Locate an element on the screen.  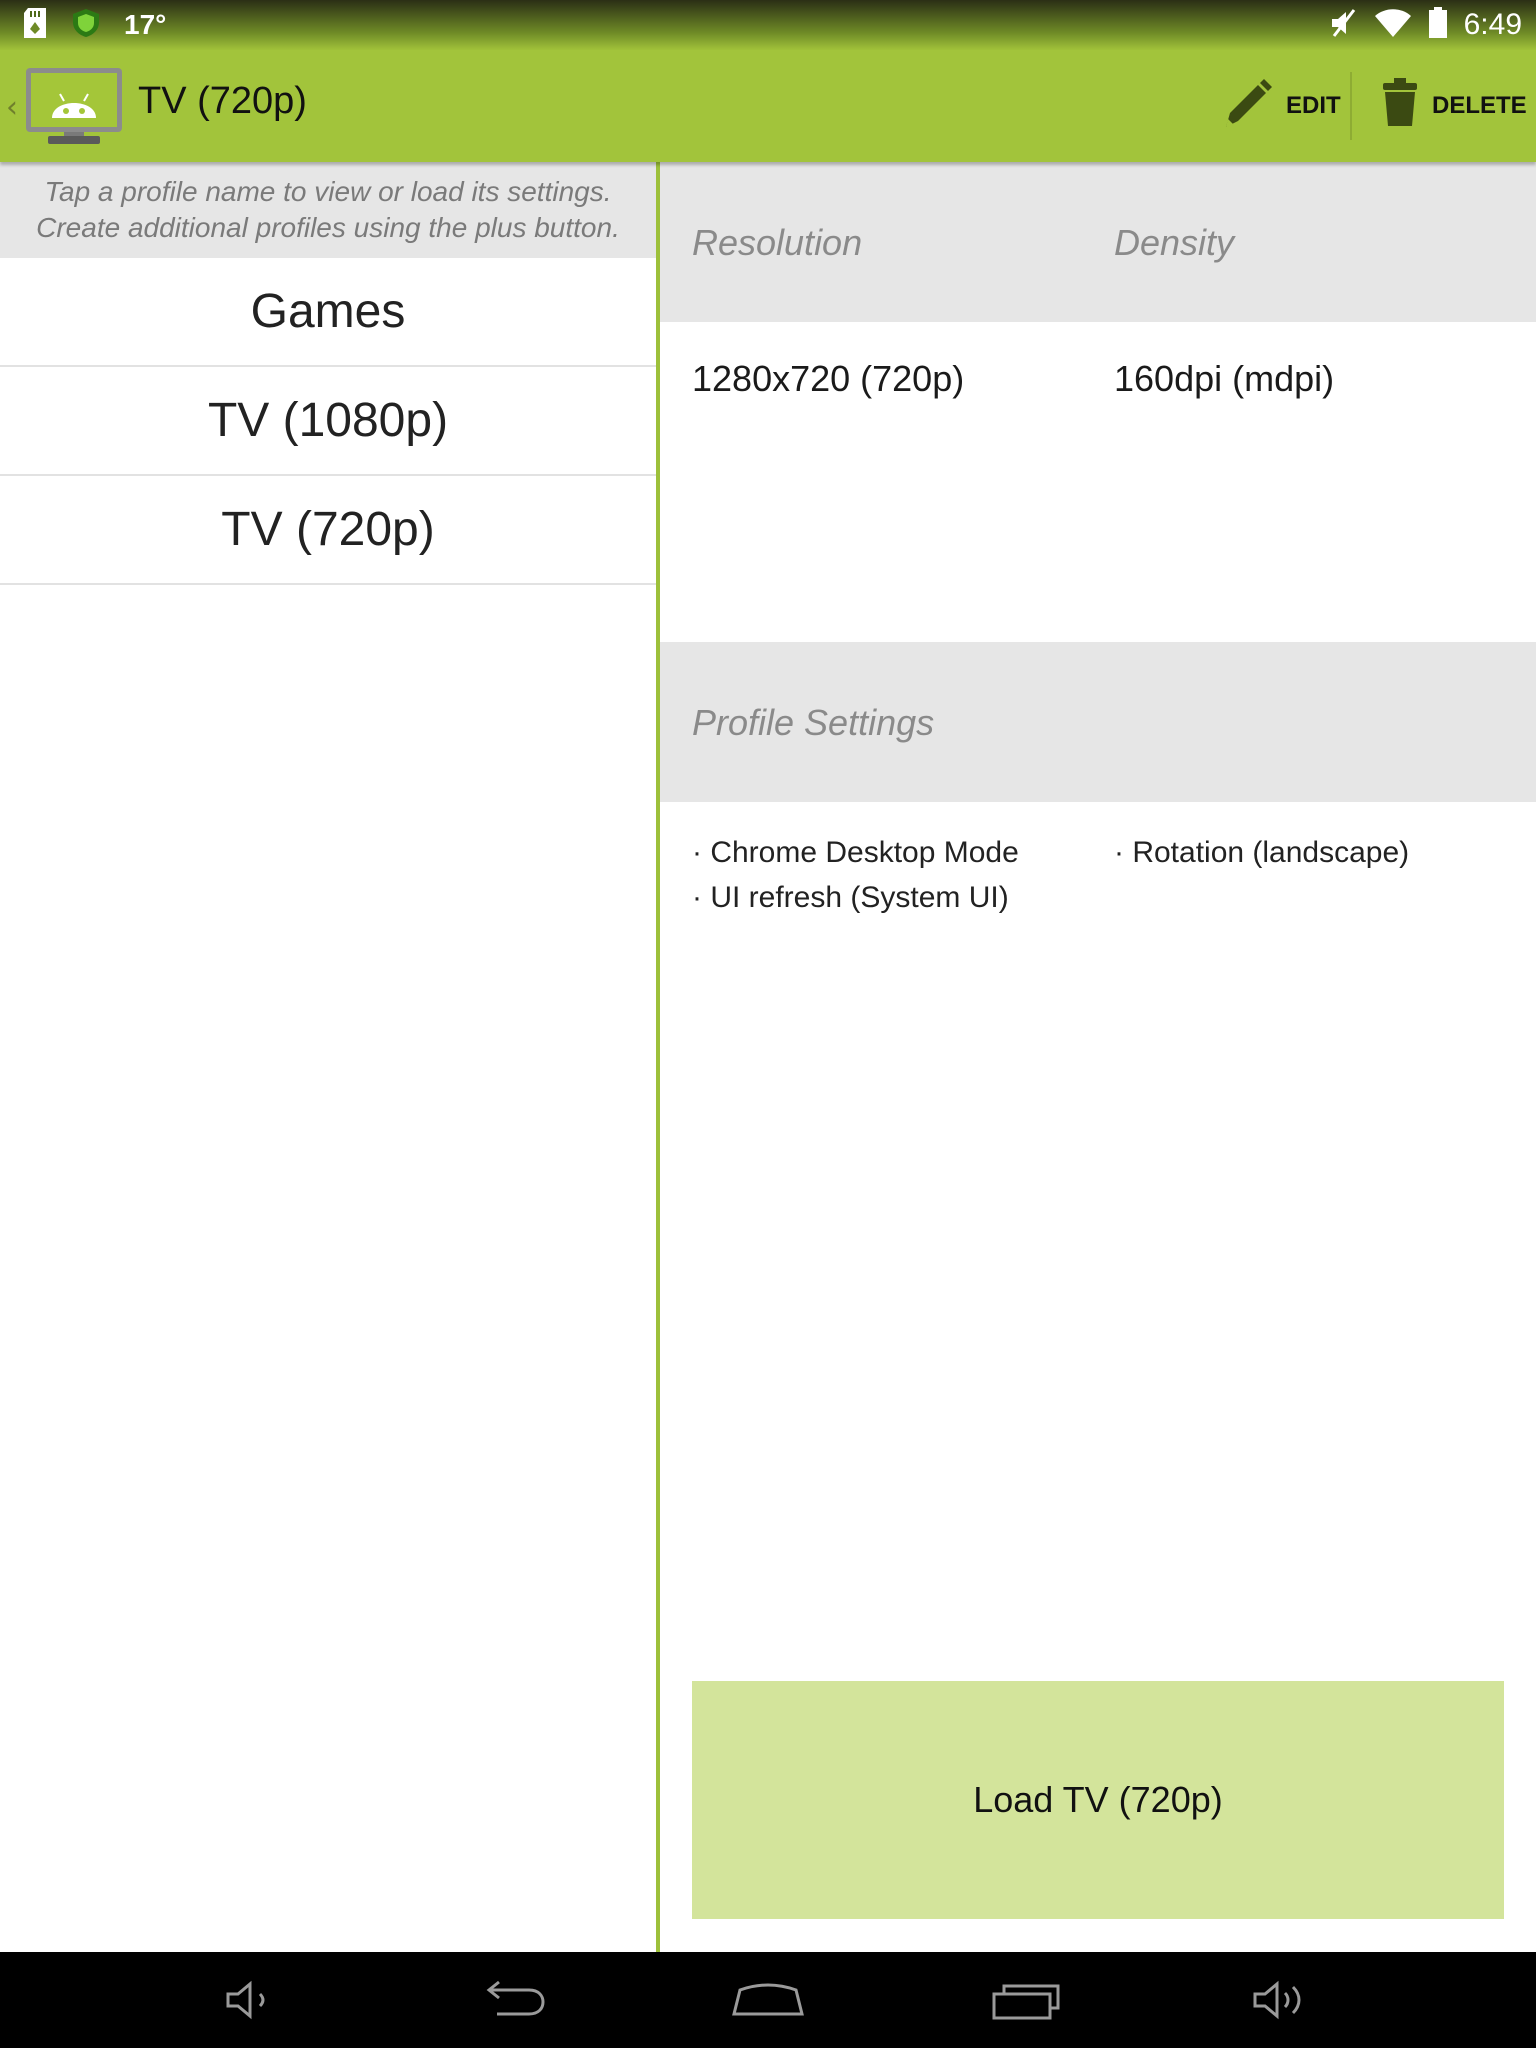
home-icon is located at coordinates (768, 2000).